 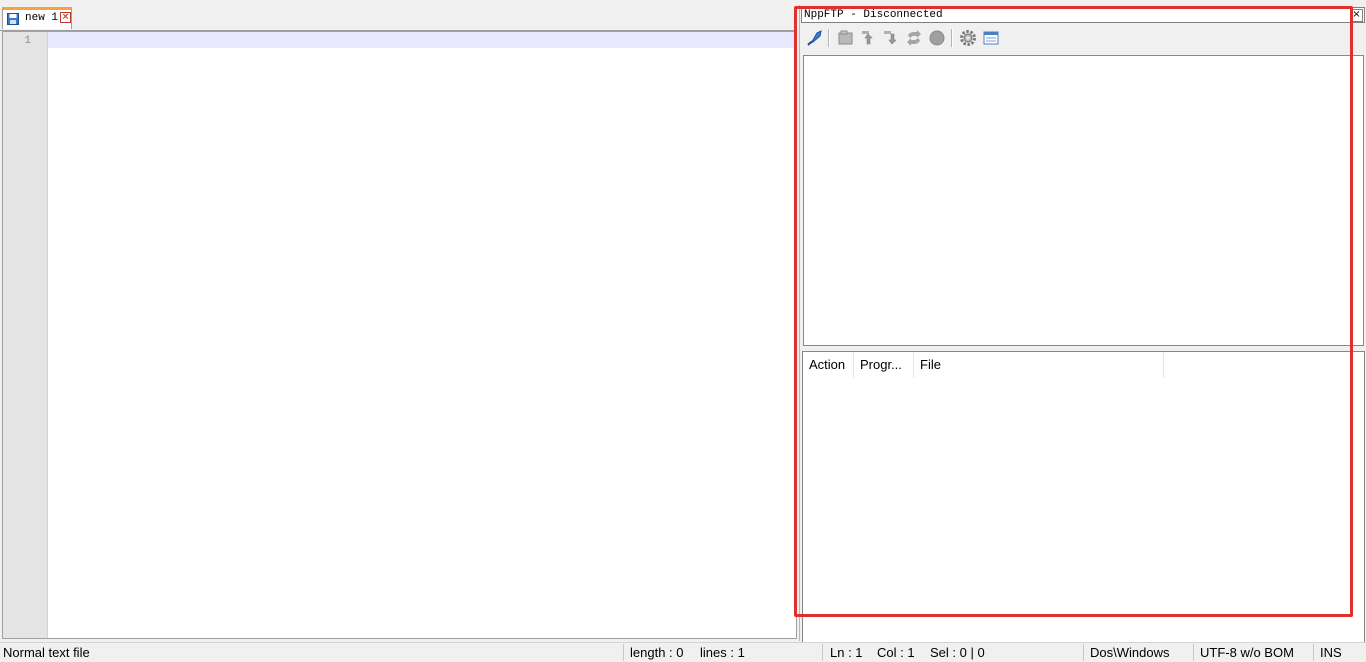 I want to click on download-icon, so click(x=867, y=38).